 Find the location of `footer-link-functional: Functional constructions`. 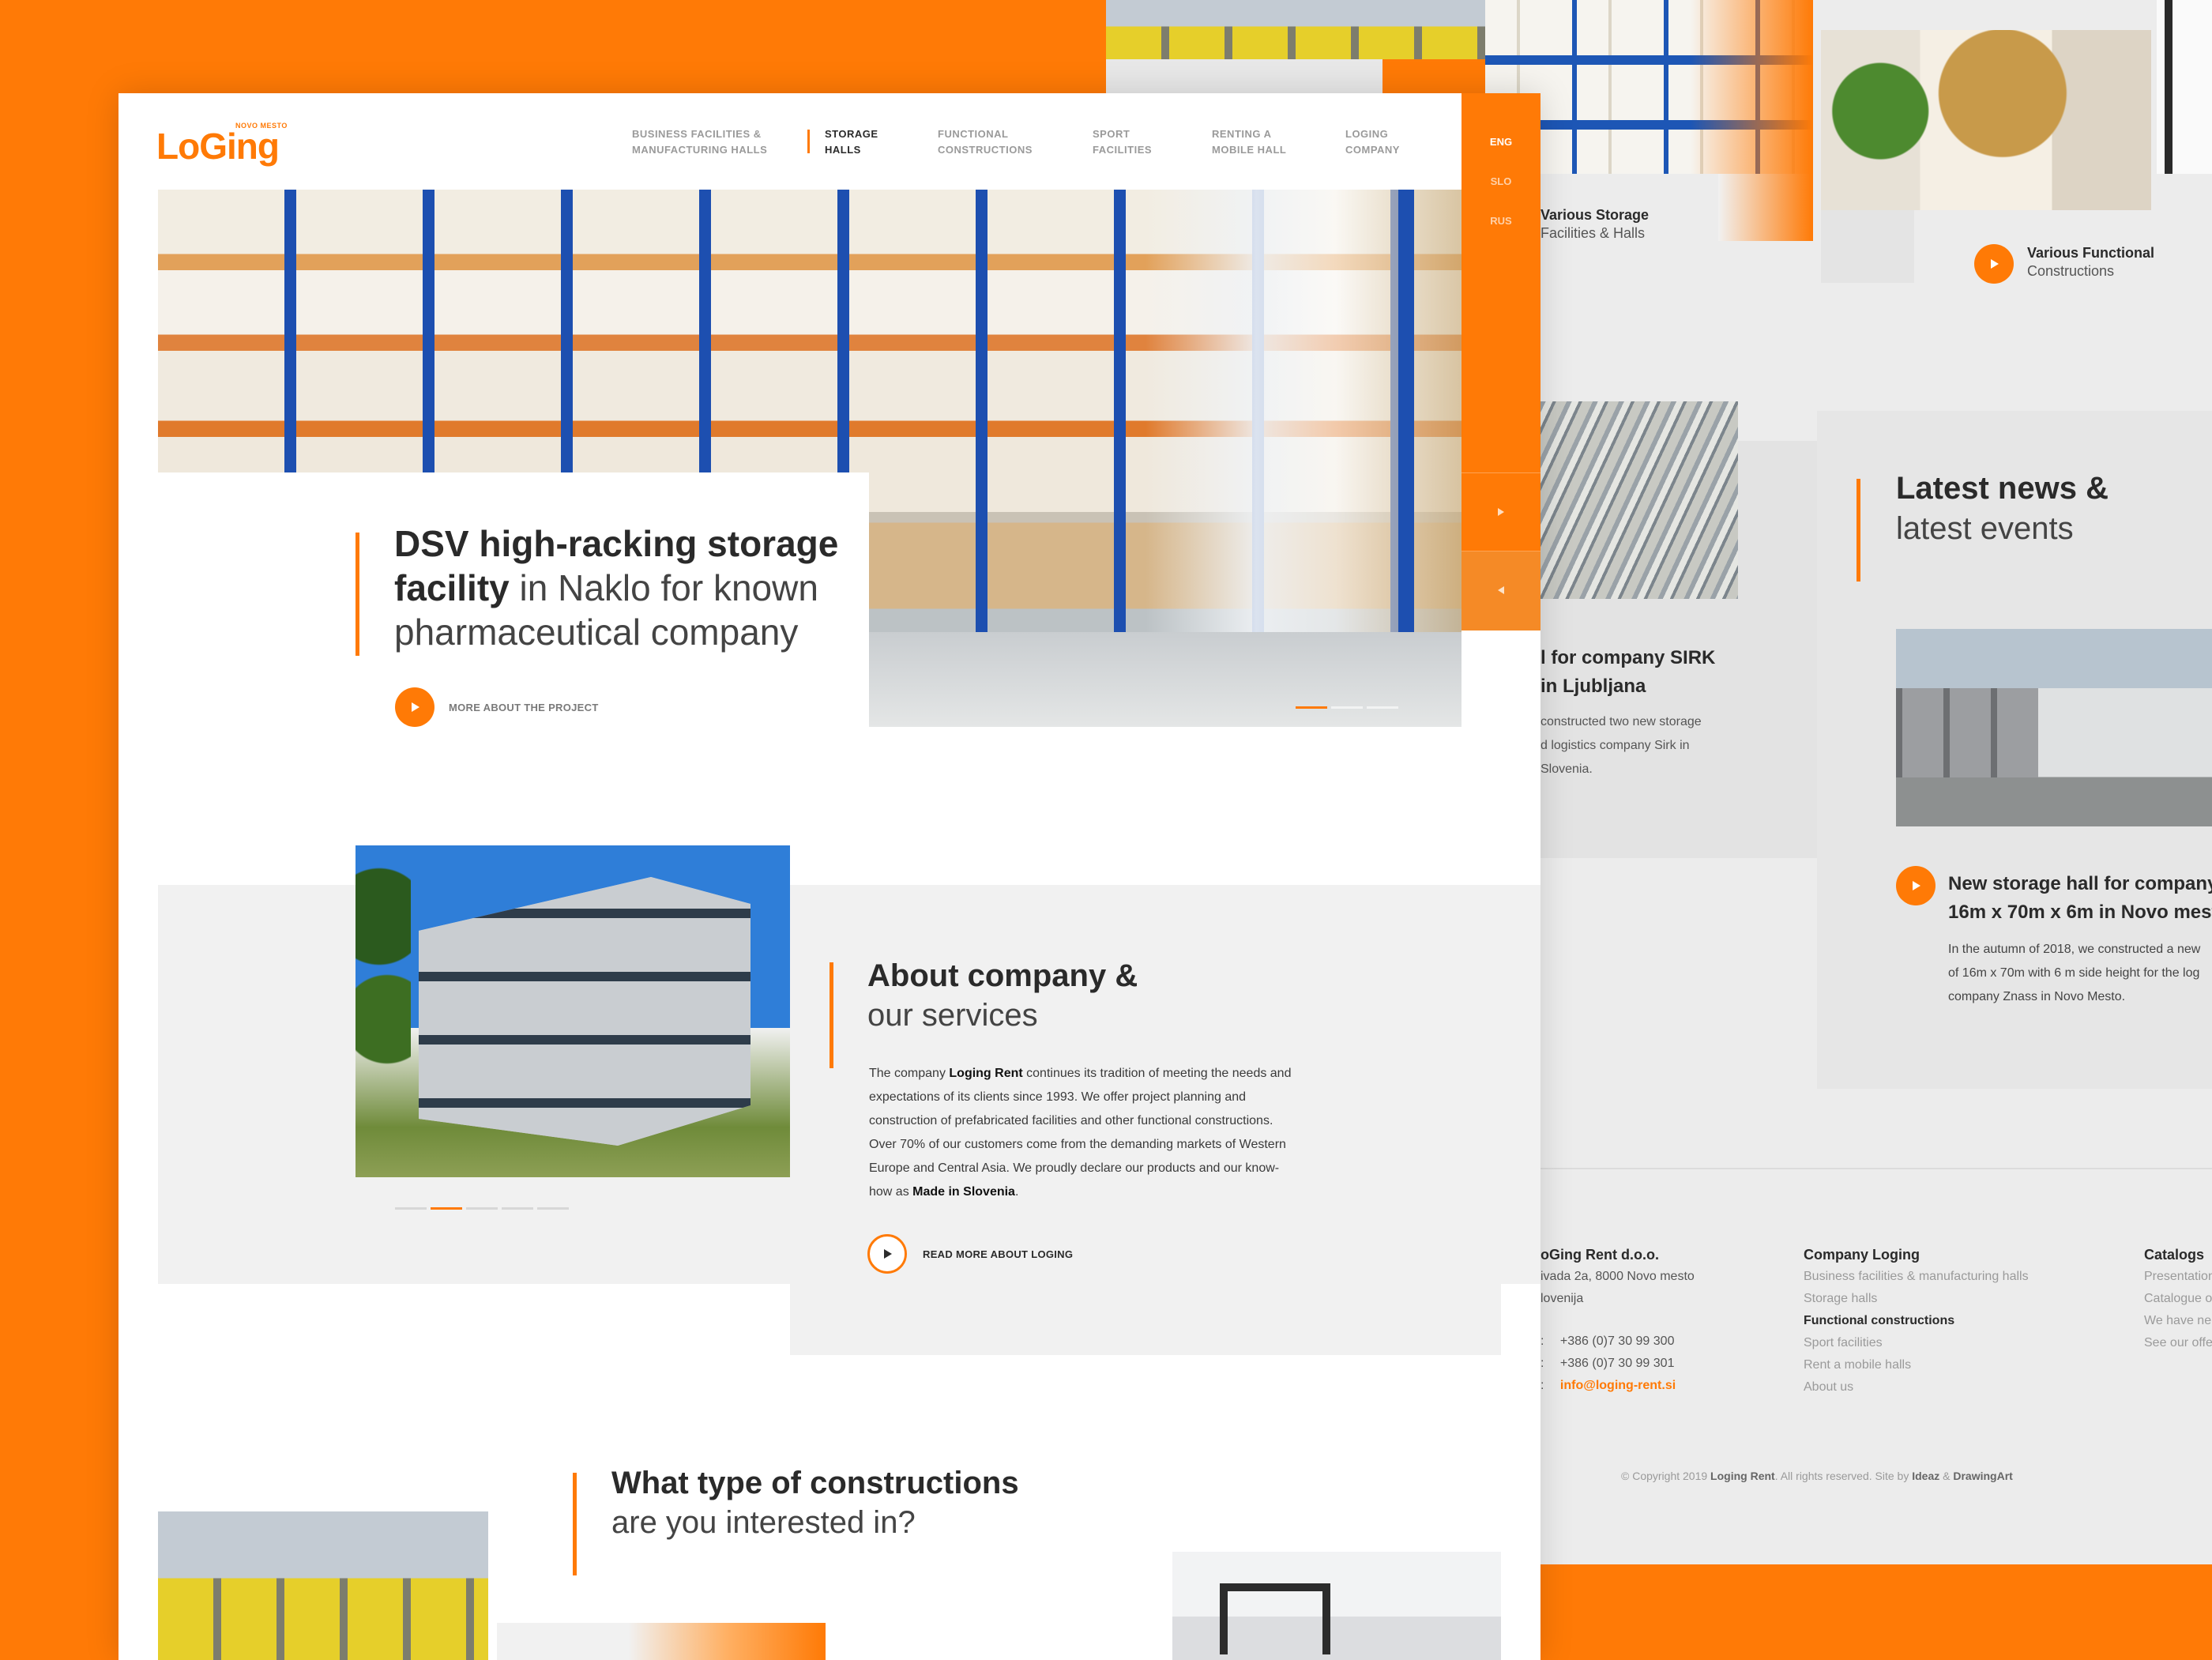

footer-link-functional: Functional constructions is located at coordinates (1934, 1321).